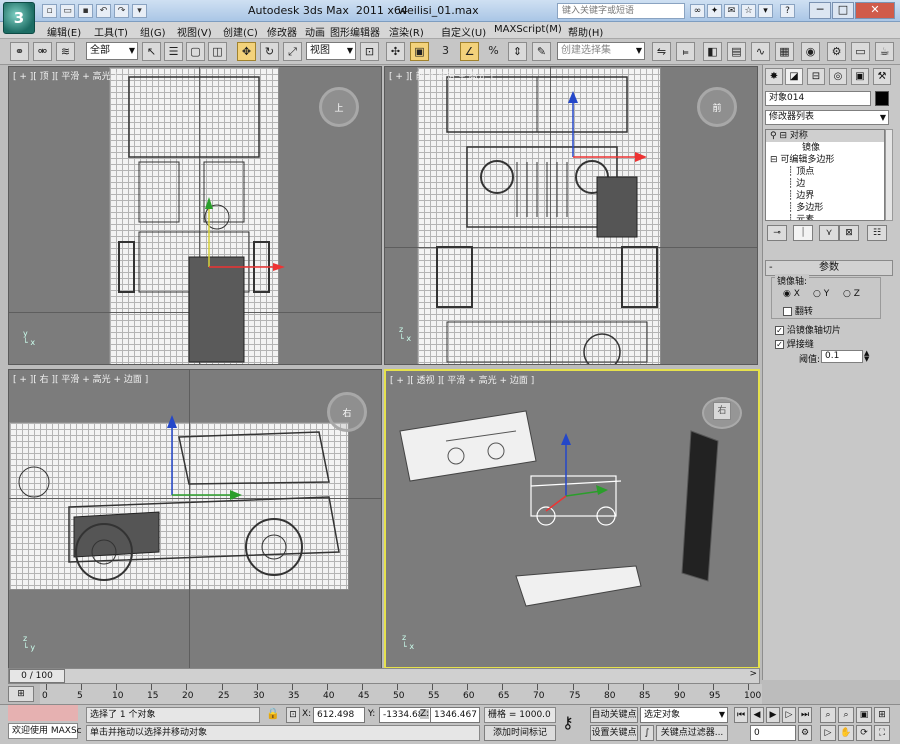  Describe the element at coordinates (455, 715) in the screenshot. I see `z-coordinate-field: 1346.467` at that location.